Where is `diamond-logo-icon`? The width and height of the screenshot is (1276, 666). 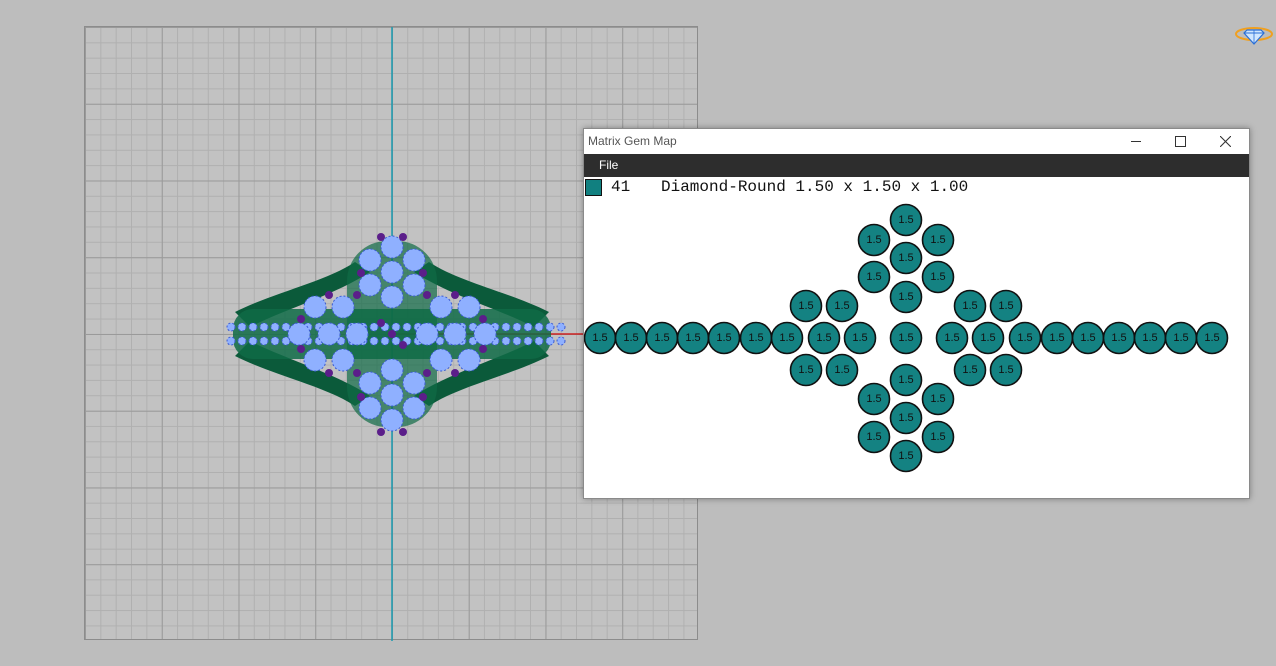
diamond-logo-icon is located at coordinates (1254, 34).